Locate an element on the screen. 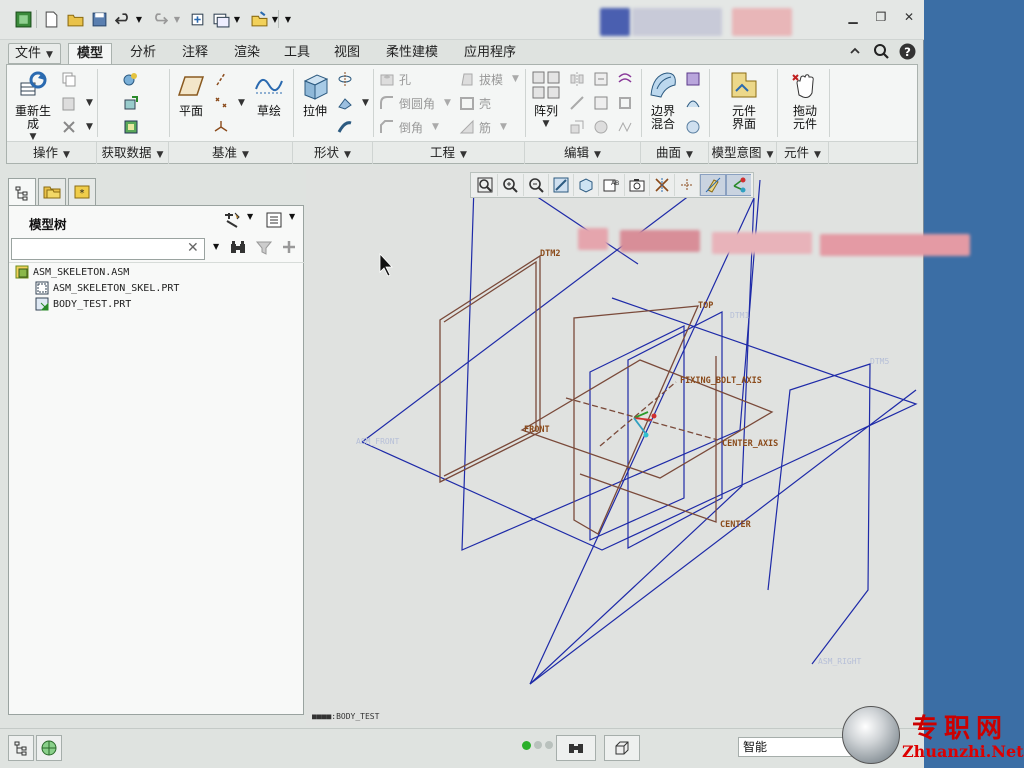 This screenshot has height=768, width=1024. drag-components-button: 拖动 元件 is located at coordinates (805, 100).